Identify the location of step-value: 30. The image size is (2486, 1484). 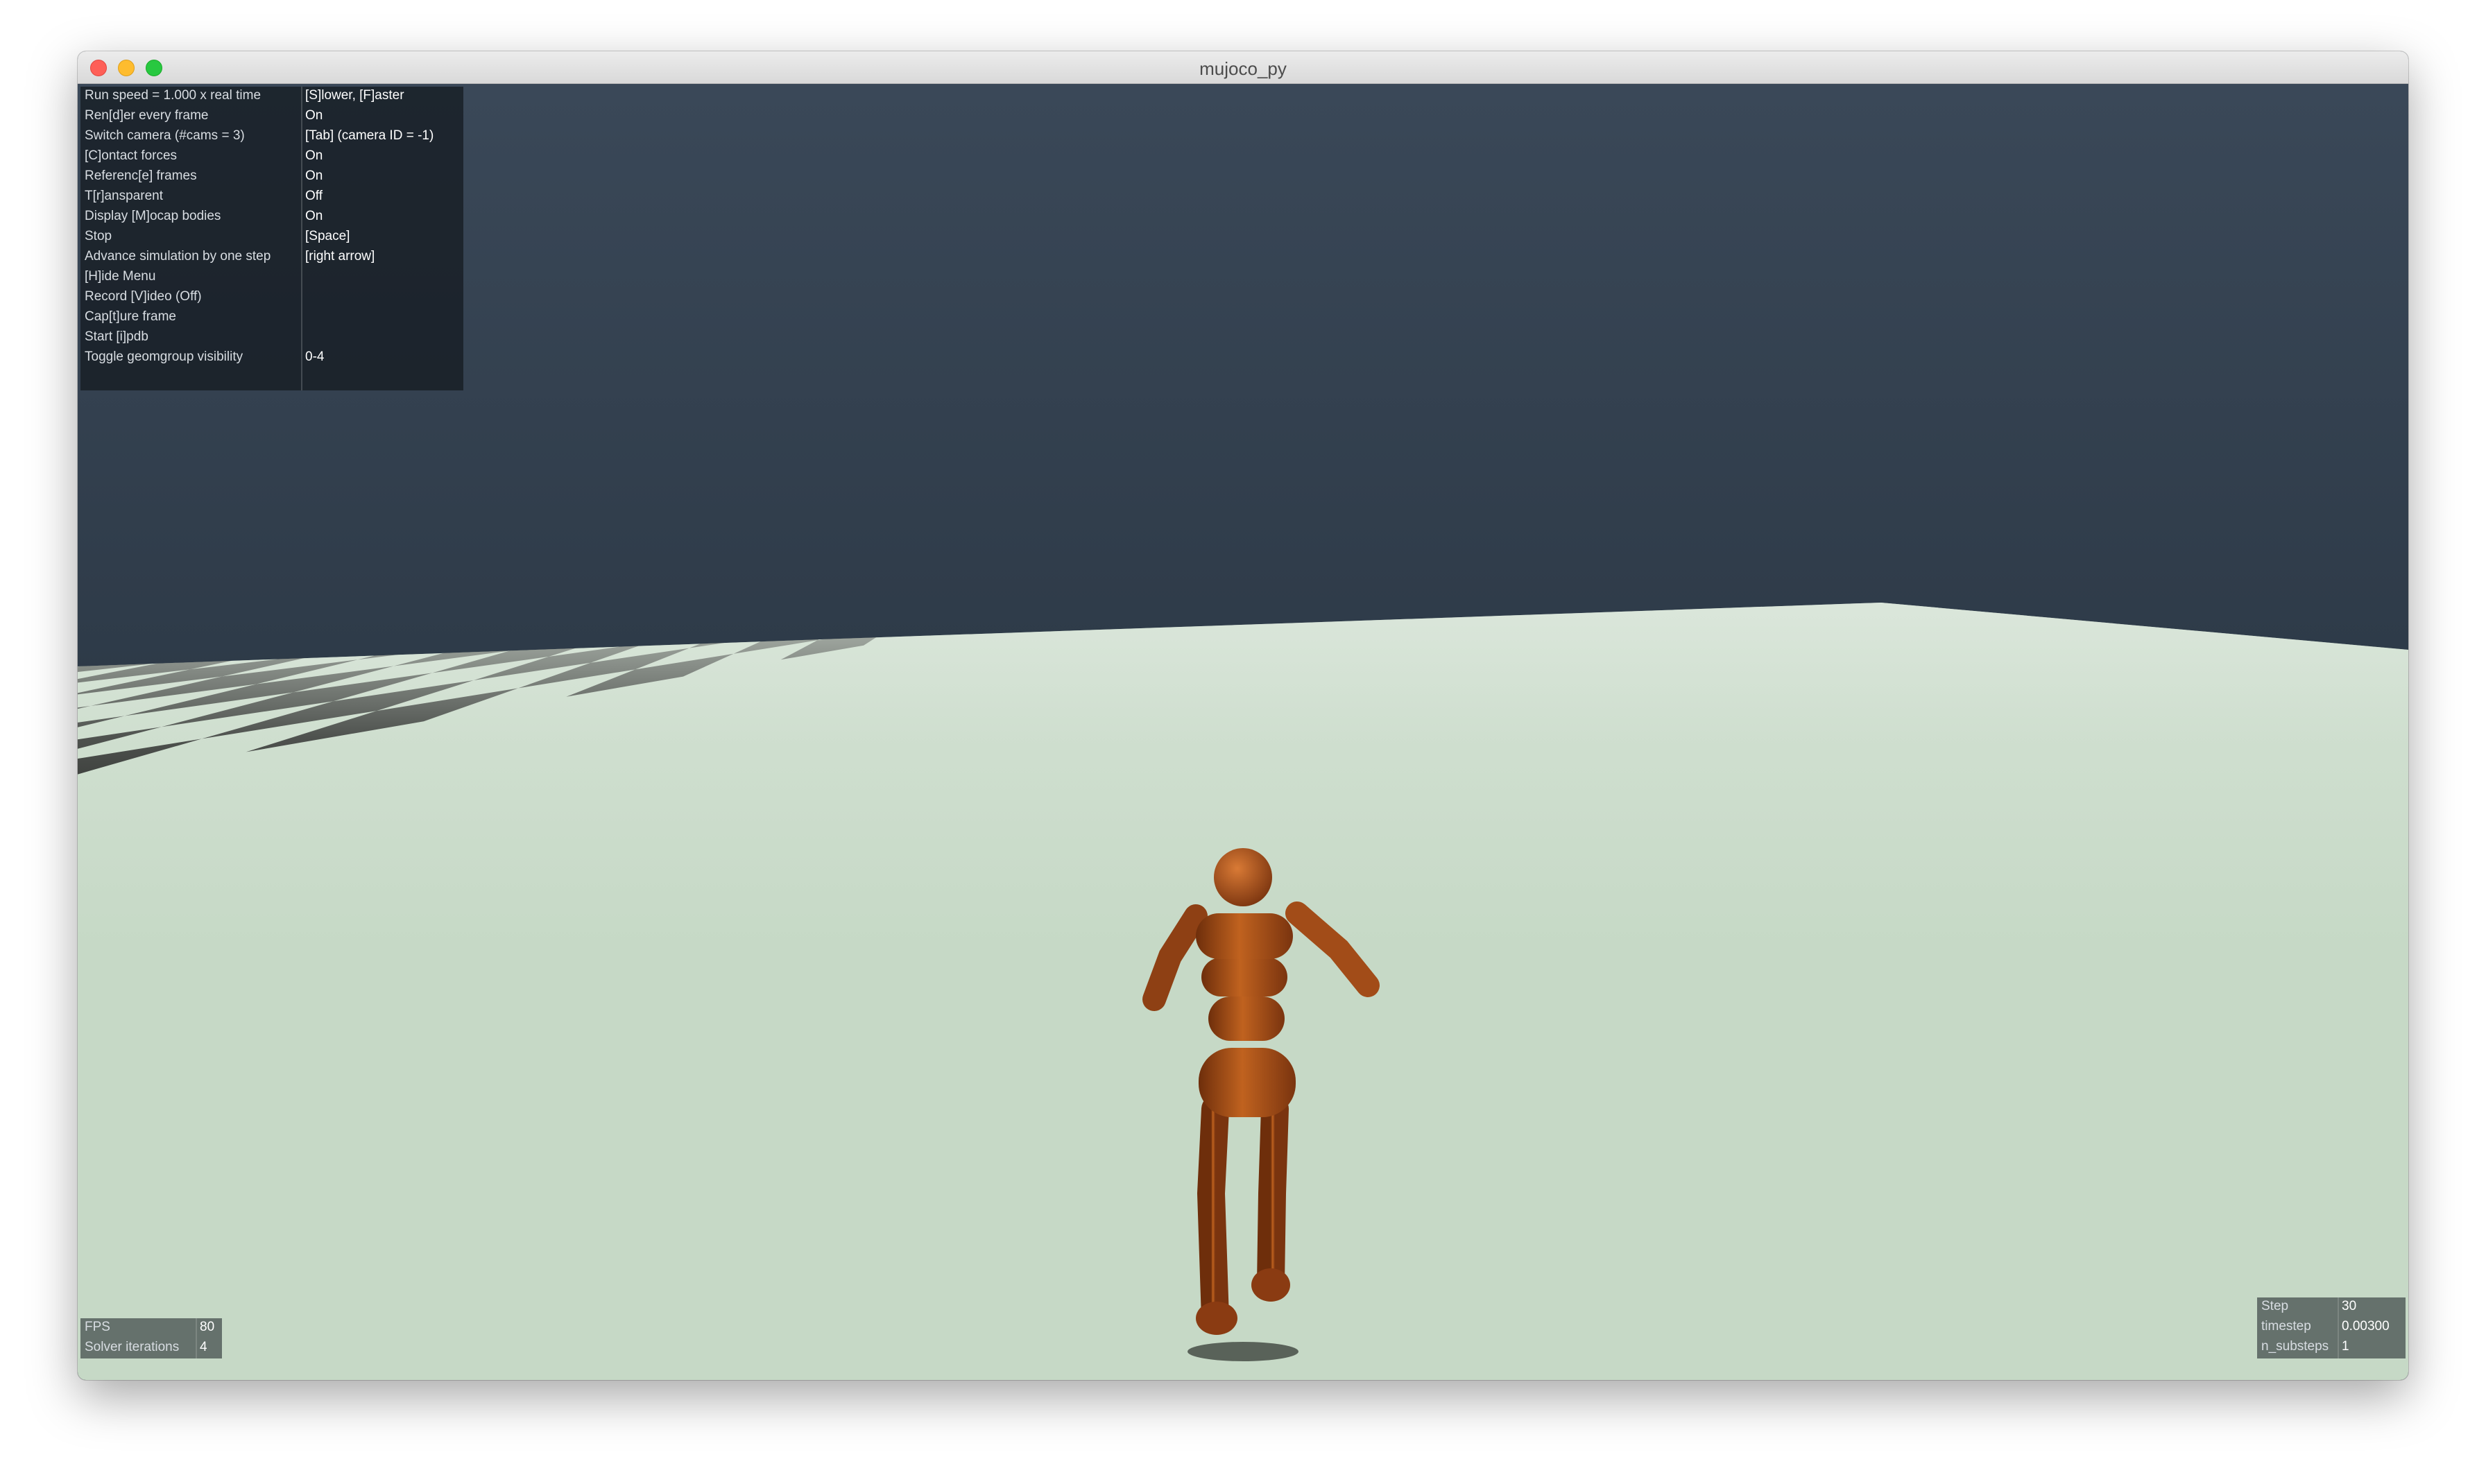
(2350, 1306).